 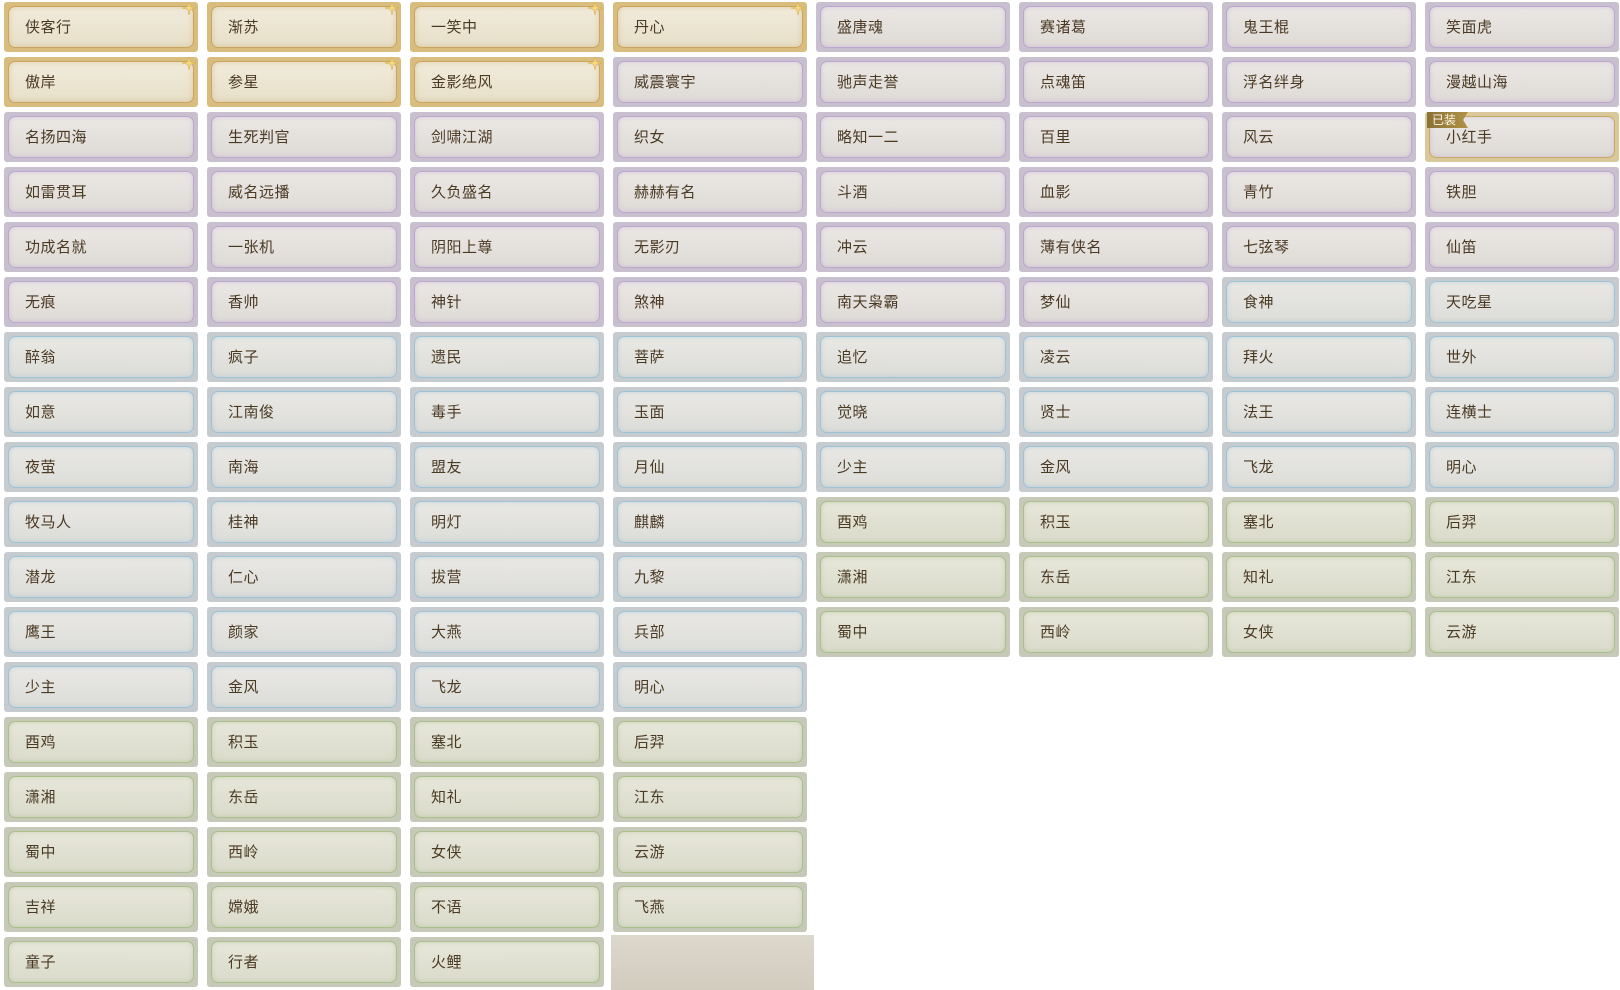 I want to click on title-tile: 织女, so click(x=710, y=137).